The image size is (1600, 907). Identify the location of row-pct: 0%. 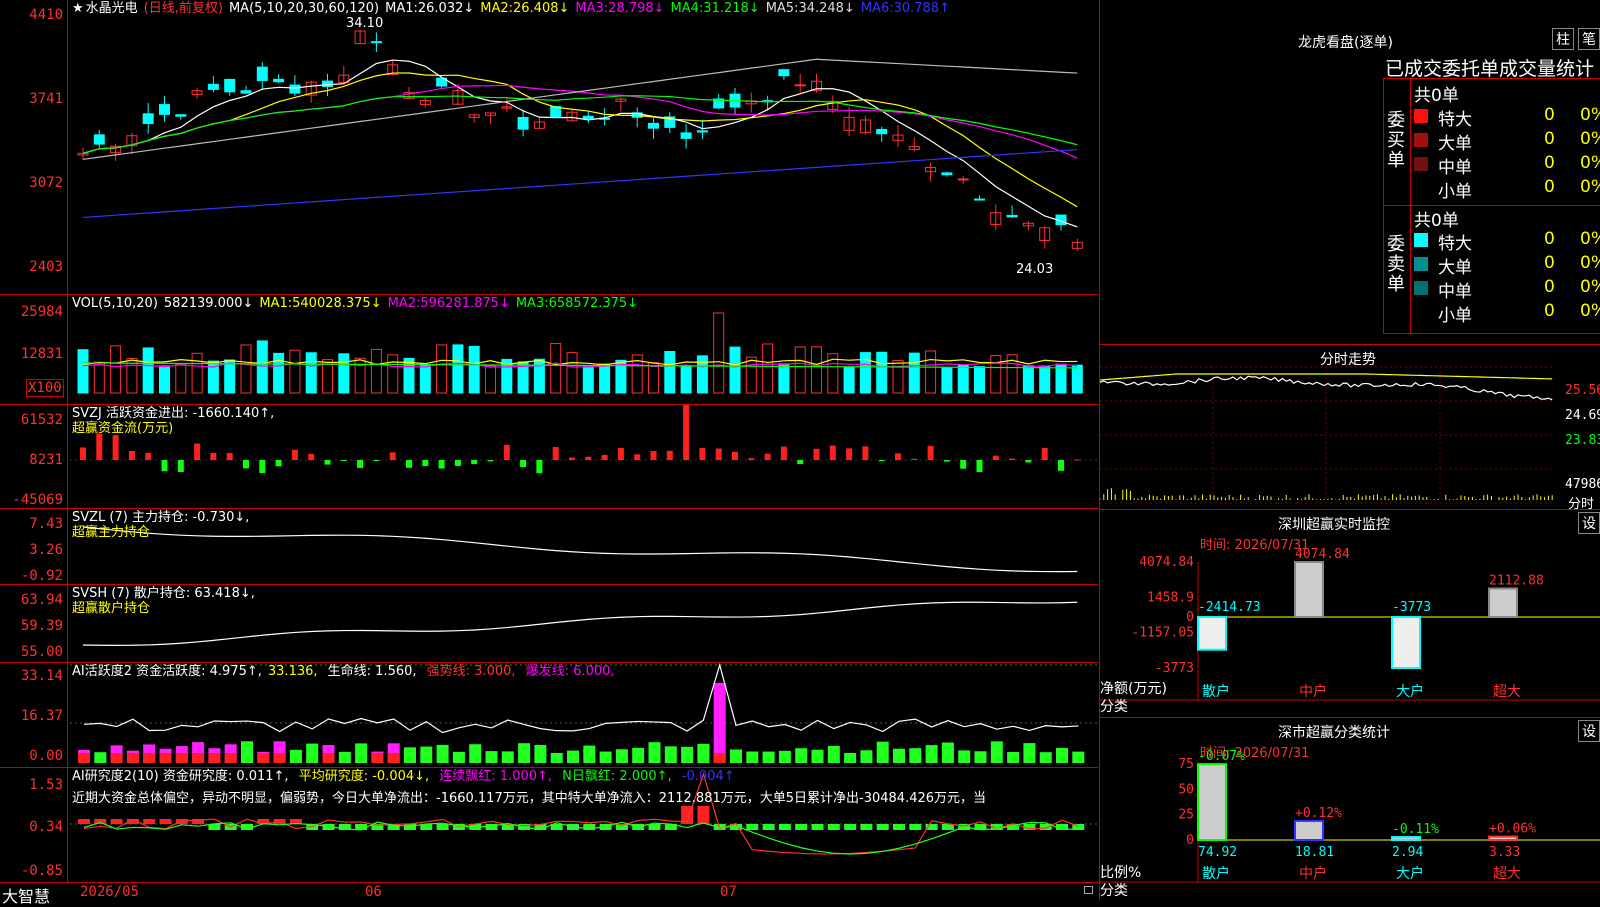
(1590, 311).